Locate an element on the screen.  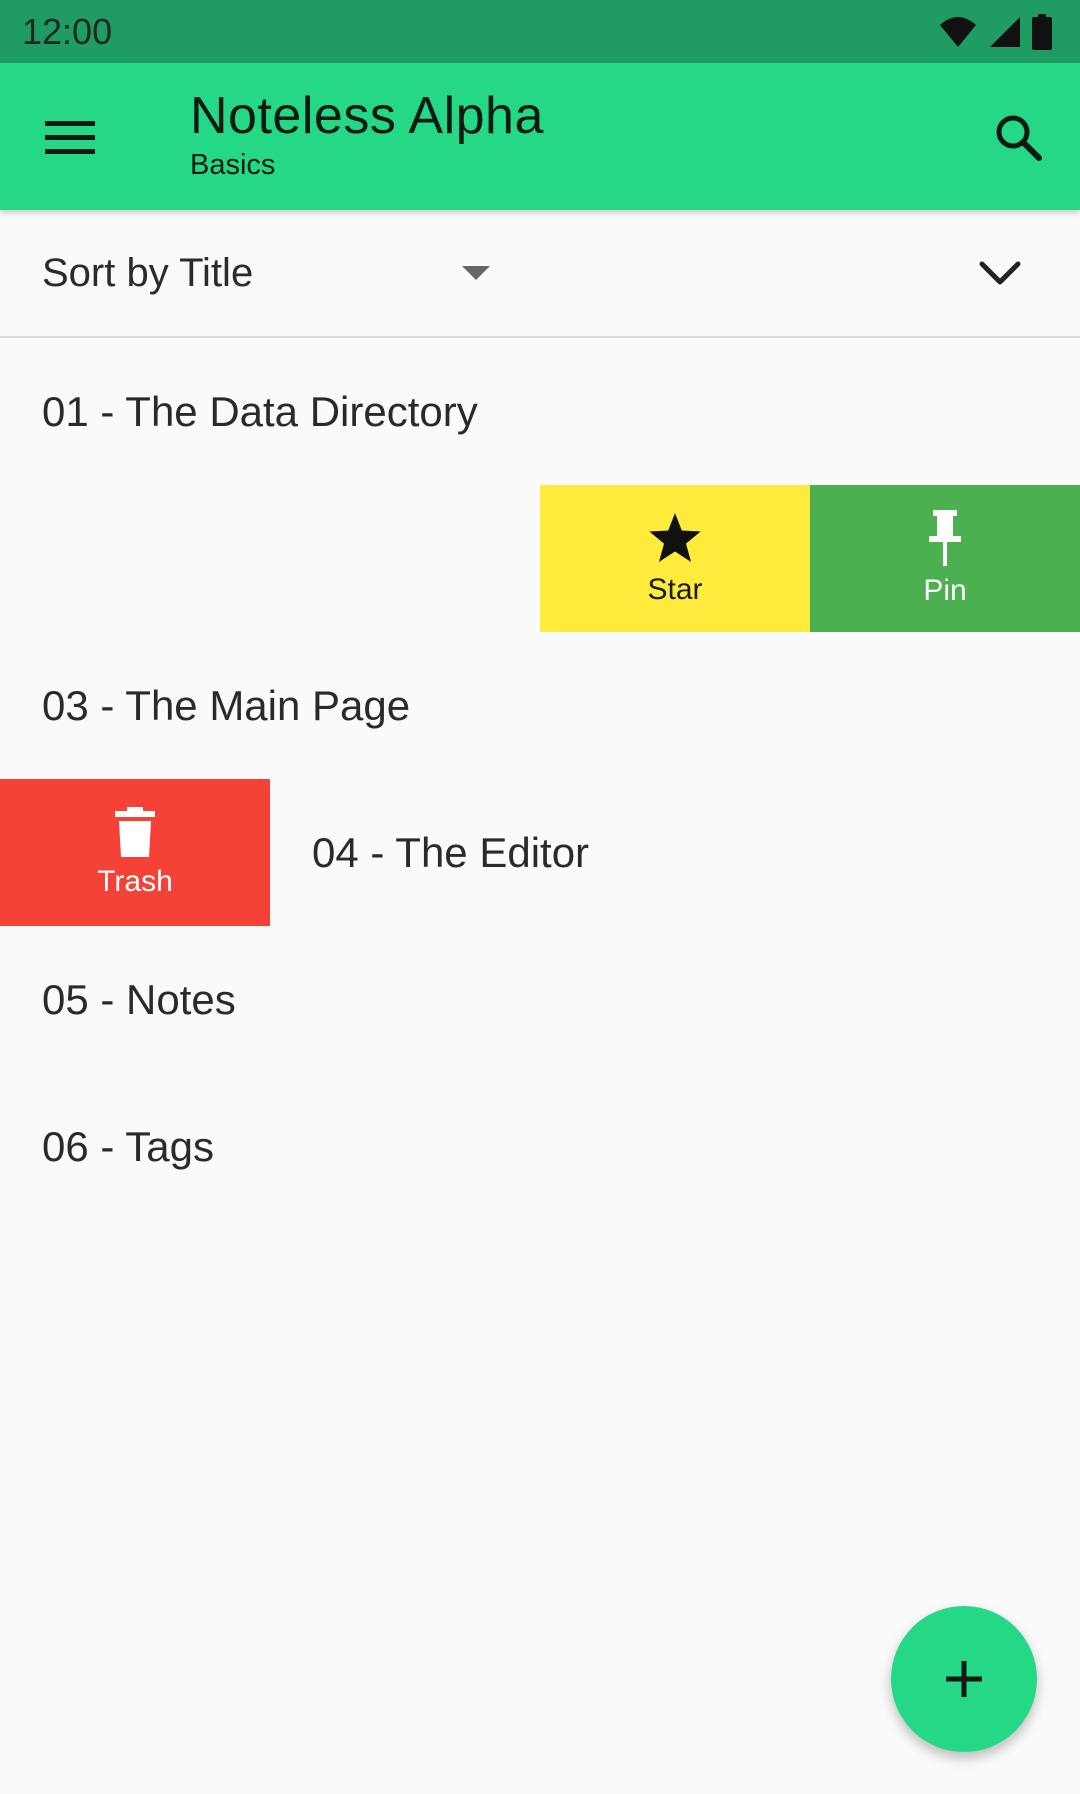
note-title: 05 - Notes is located at coordinates (139, 999).